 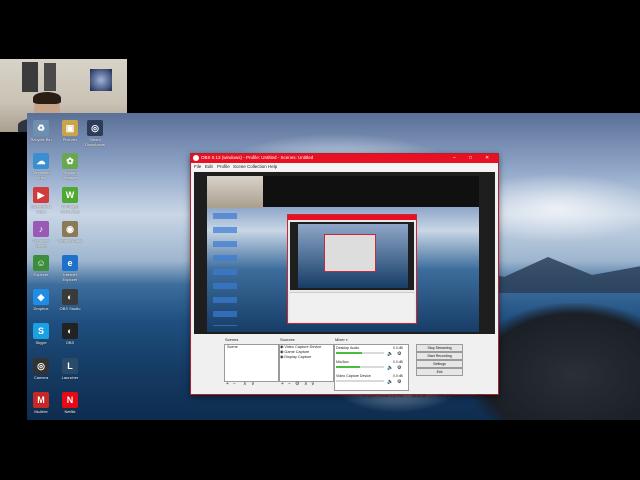 I want to click on desktop-icon: L Launcher, so click(x=70, y=369).